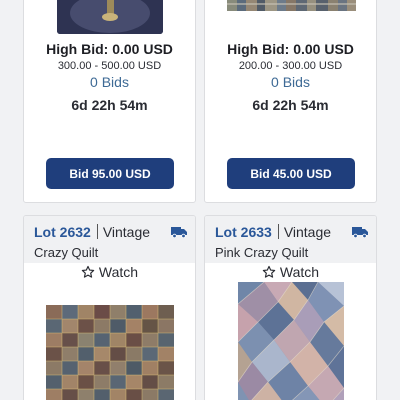 The width and height of the screenshot is (400, 400). What do you see at coordinates (92, 232) in the screenshot?
I see `lot-title-line: Lot 2632 Vintage` at bounding box center [92, 232].